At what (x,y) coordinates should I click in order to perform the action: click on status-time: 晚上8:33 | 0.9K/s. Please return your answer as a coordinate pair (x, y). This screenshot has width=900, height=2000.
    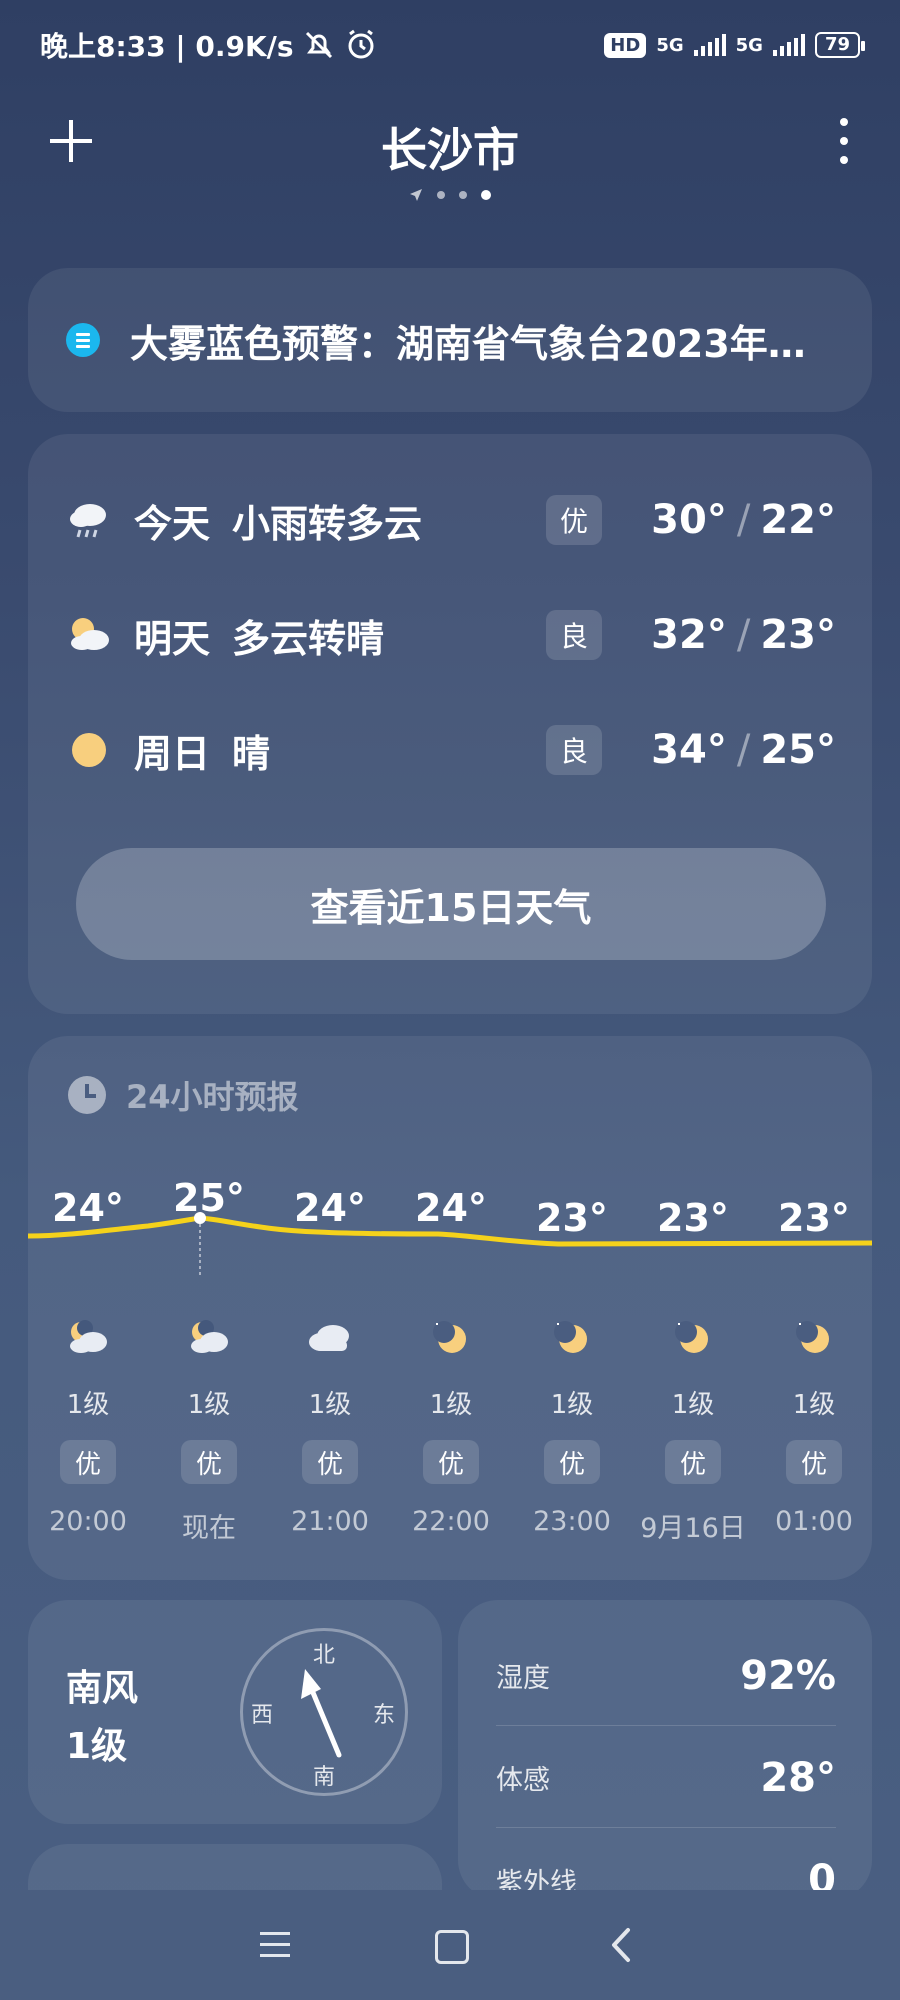
    Looking at the image, I should click on (167, 46).